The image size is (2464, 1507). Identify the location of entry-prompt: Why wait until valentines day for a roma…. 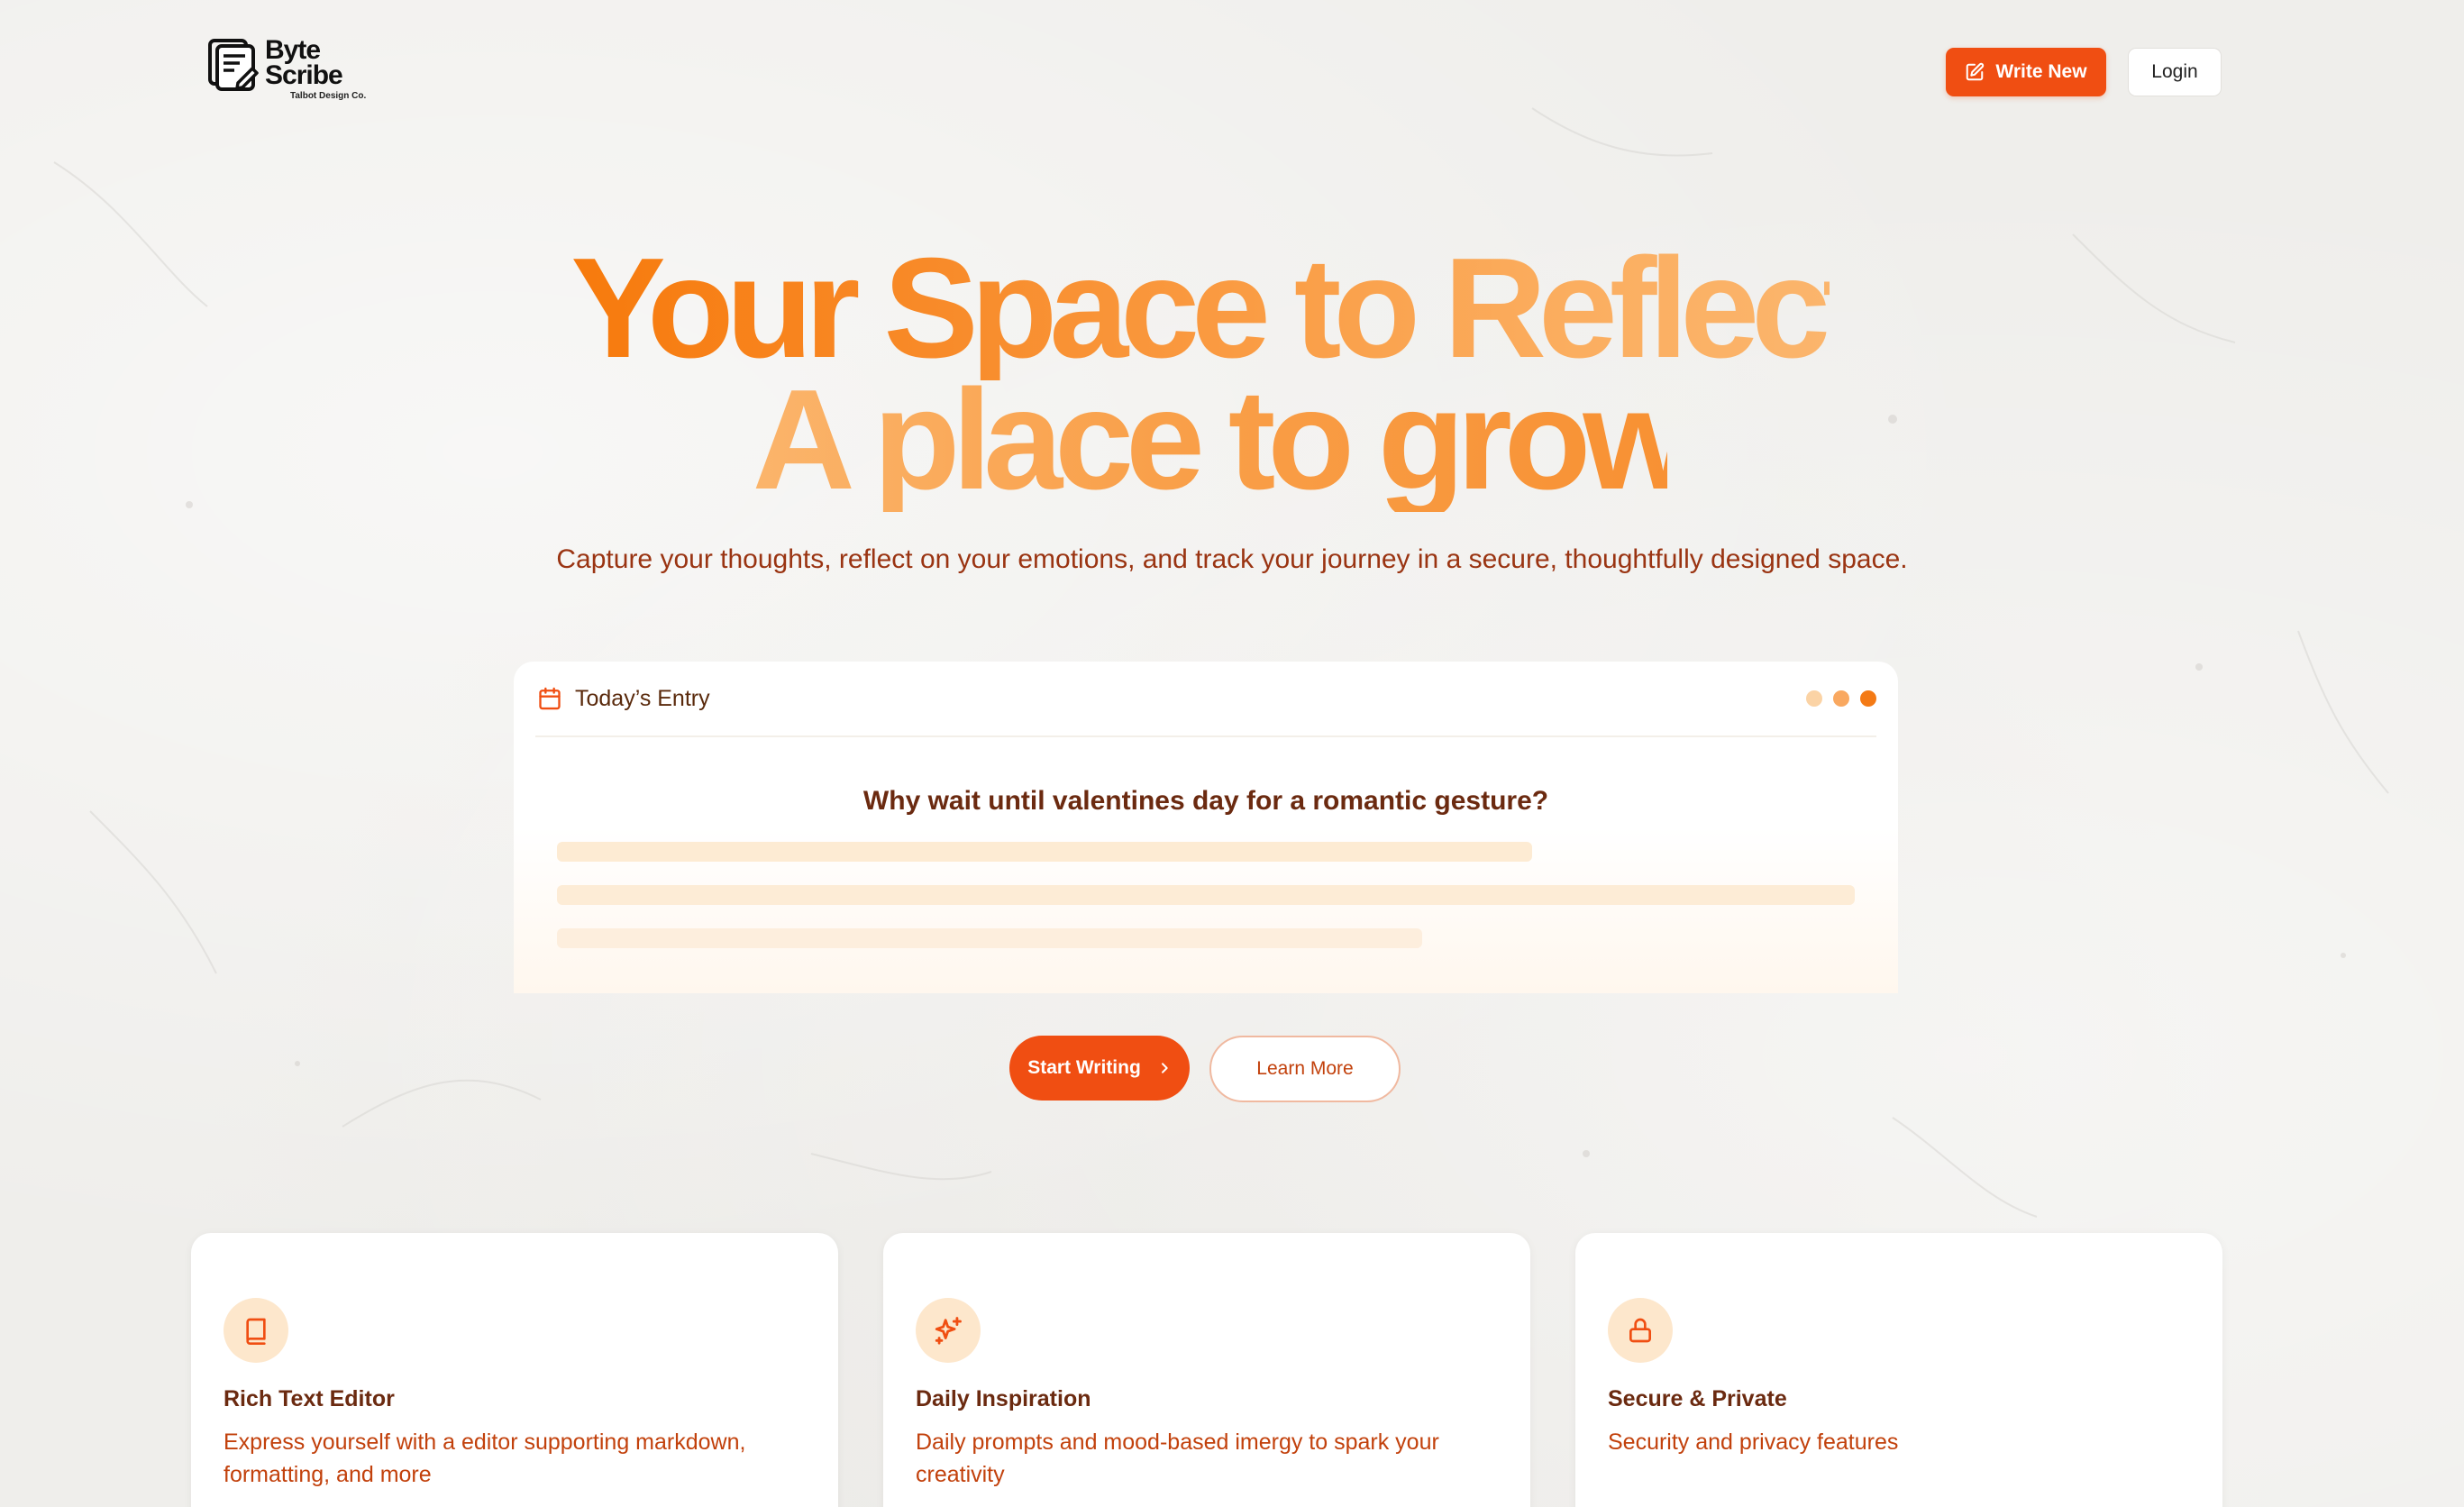
(1205, 801).